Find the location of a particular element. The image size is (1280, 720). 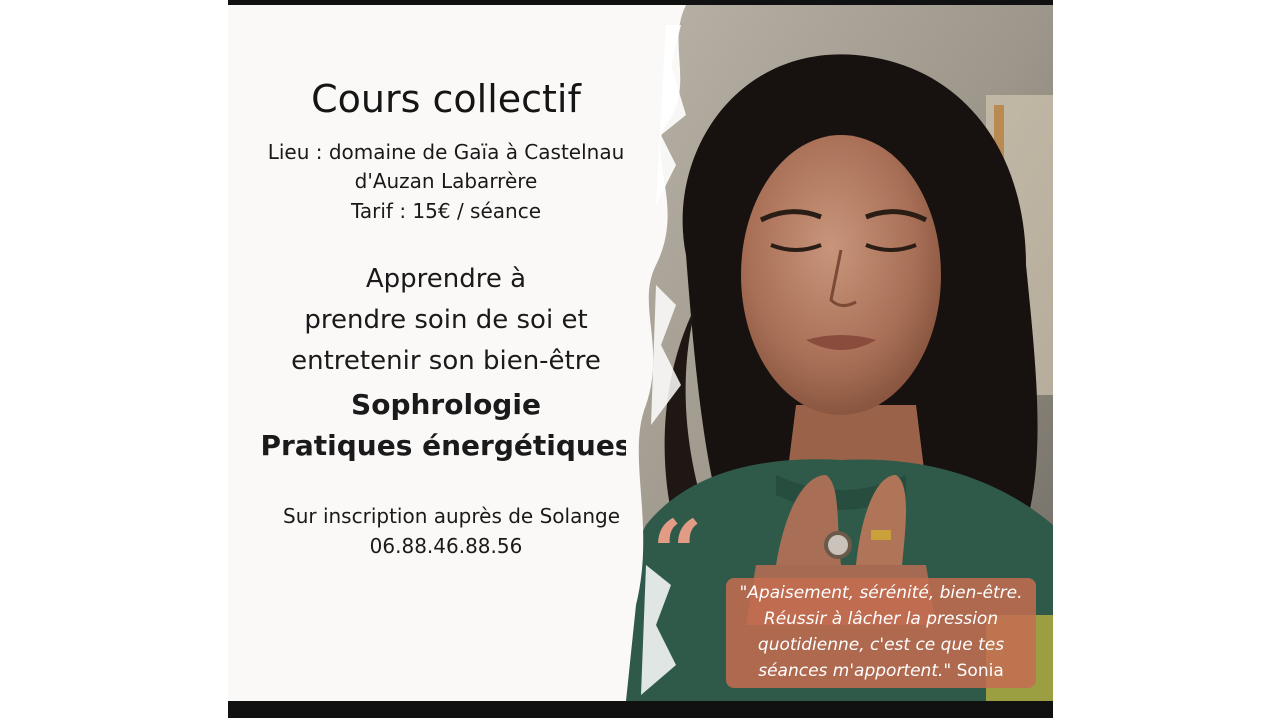

tagline-line-1: Apprendre à is located at coordinates (446, 279).